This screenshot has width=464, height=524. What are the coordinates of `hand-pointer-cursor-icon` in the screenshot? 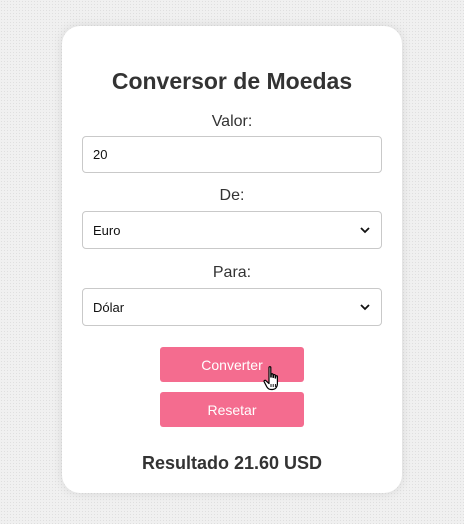 It's located at (274, 379).